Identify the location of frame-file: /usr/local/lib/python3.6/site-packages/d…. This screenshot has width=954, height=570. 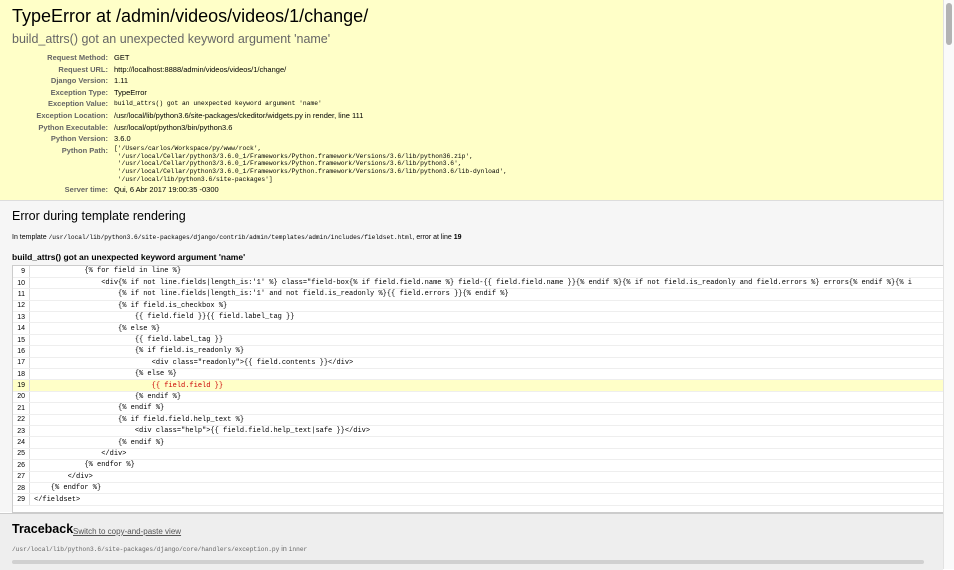
(146, 549).